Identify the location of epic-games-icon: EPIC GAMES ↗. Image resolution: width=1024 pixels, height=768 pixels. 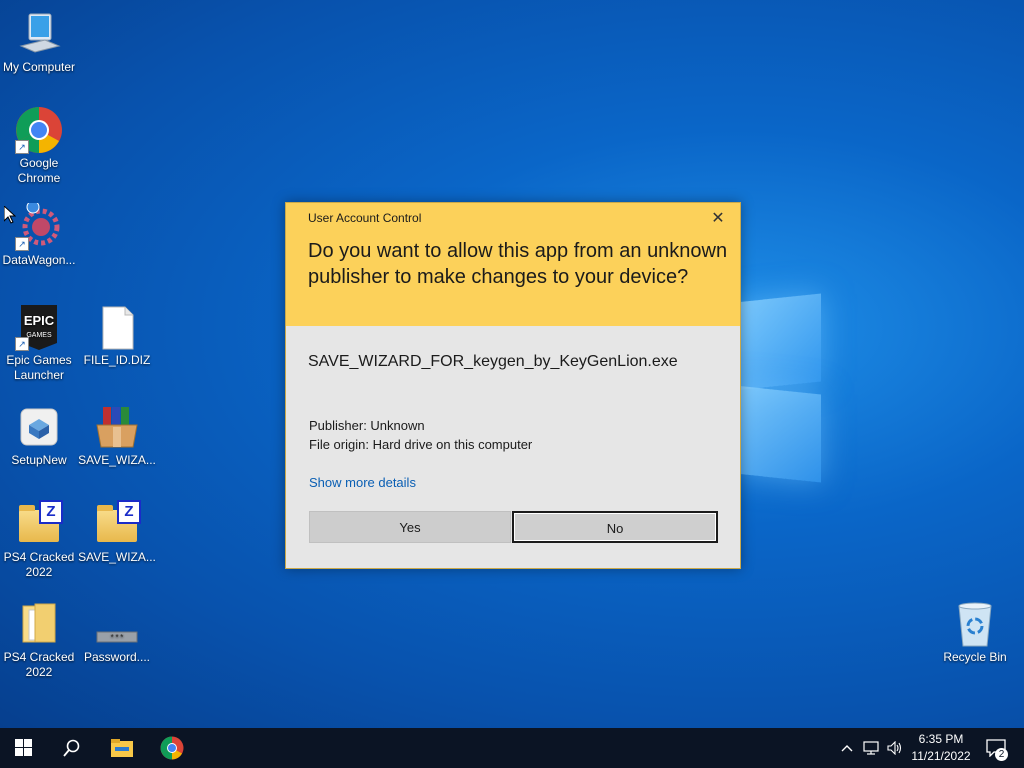
(39, 327).